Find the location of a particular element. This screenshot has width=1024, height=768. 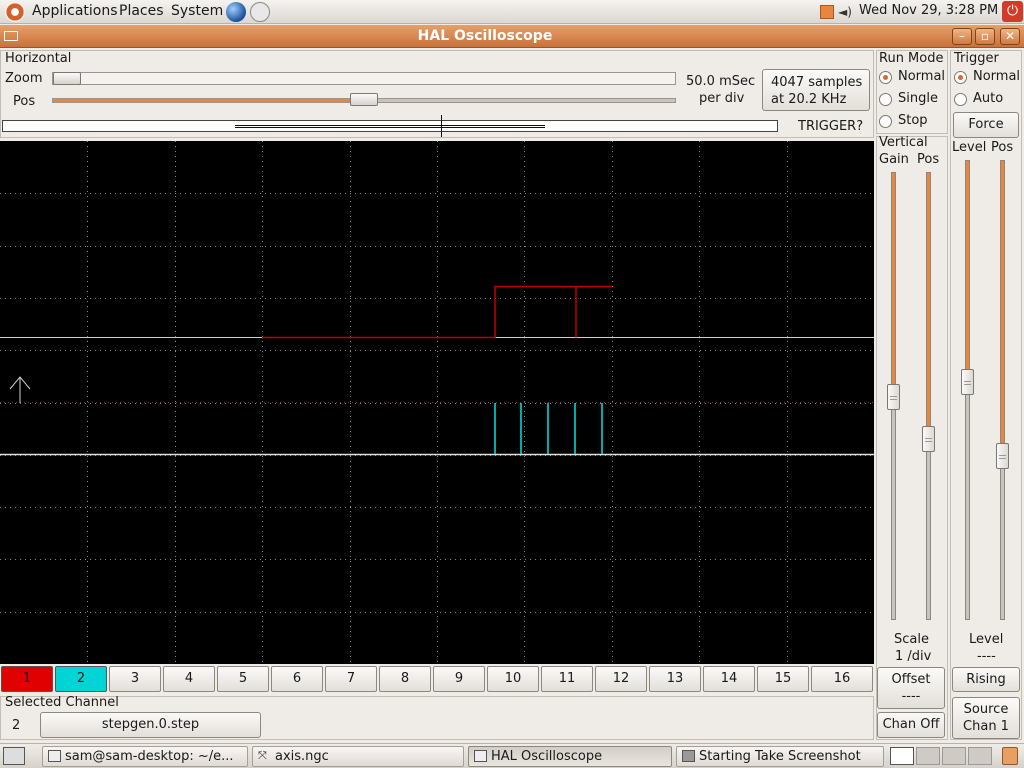

channel-button-13: 13 is located at coordinates (675, 679).